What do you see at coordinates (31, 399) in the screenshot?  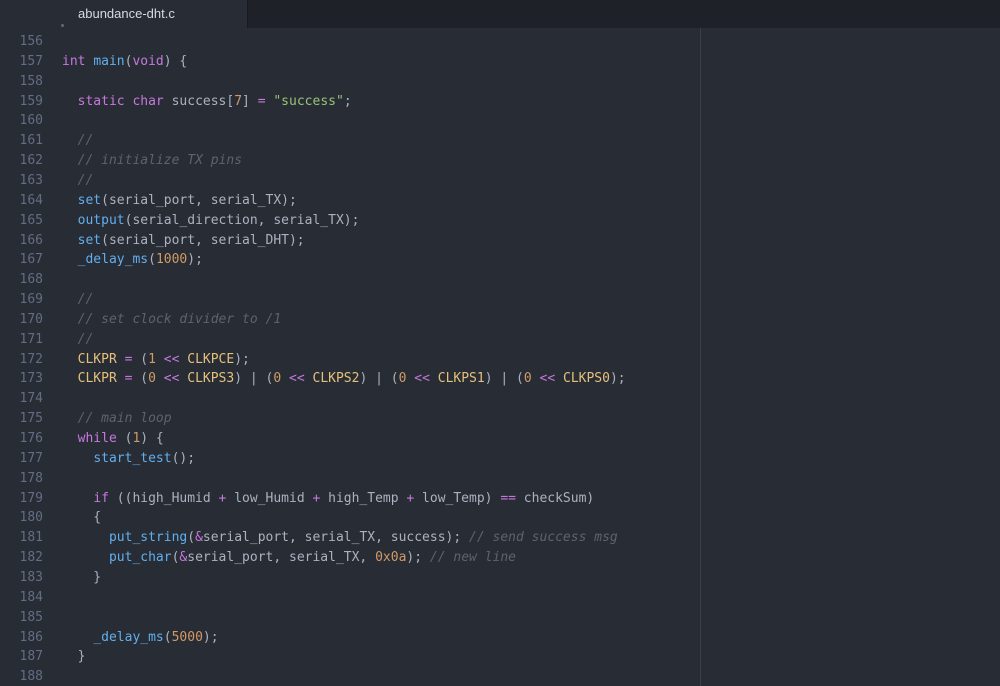 I see `line-number: 174` at bounding box center [31, 399].